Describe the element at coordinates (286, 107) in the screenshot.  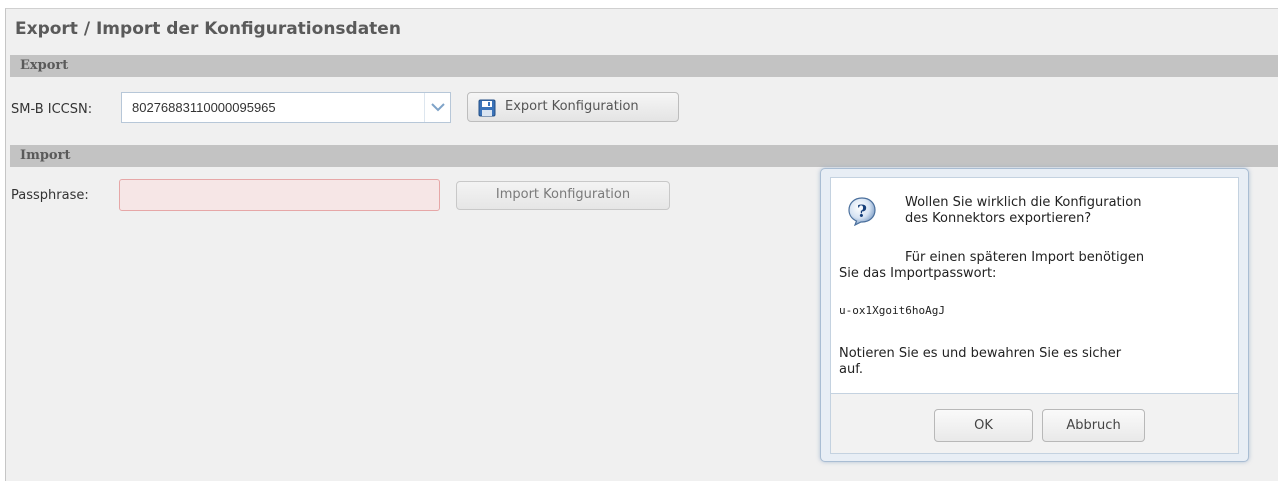
I see `iccsn-select: 80276883110000095965` at that location.